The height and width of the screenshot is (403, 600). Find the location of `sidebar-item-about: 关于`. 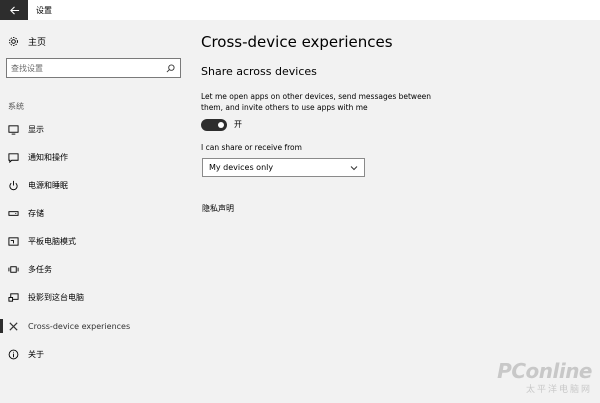

sidebar-item-about: 关于 is located at coordinates (96, 354).